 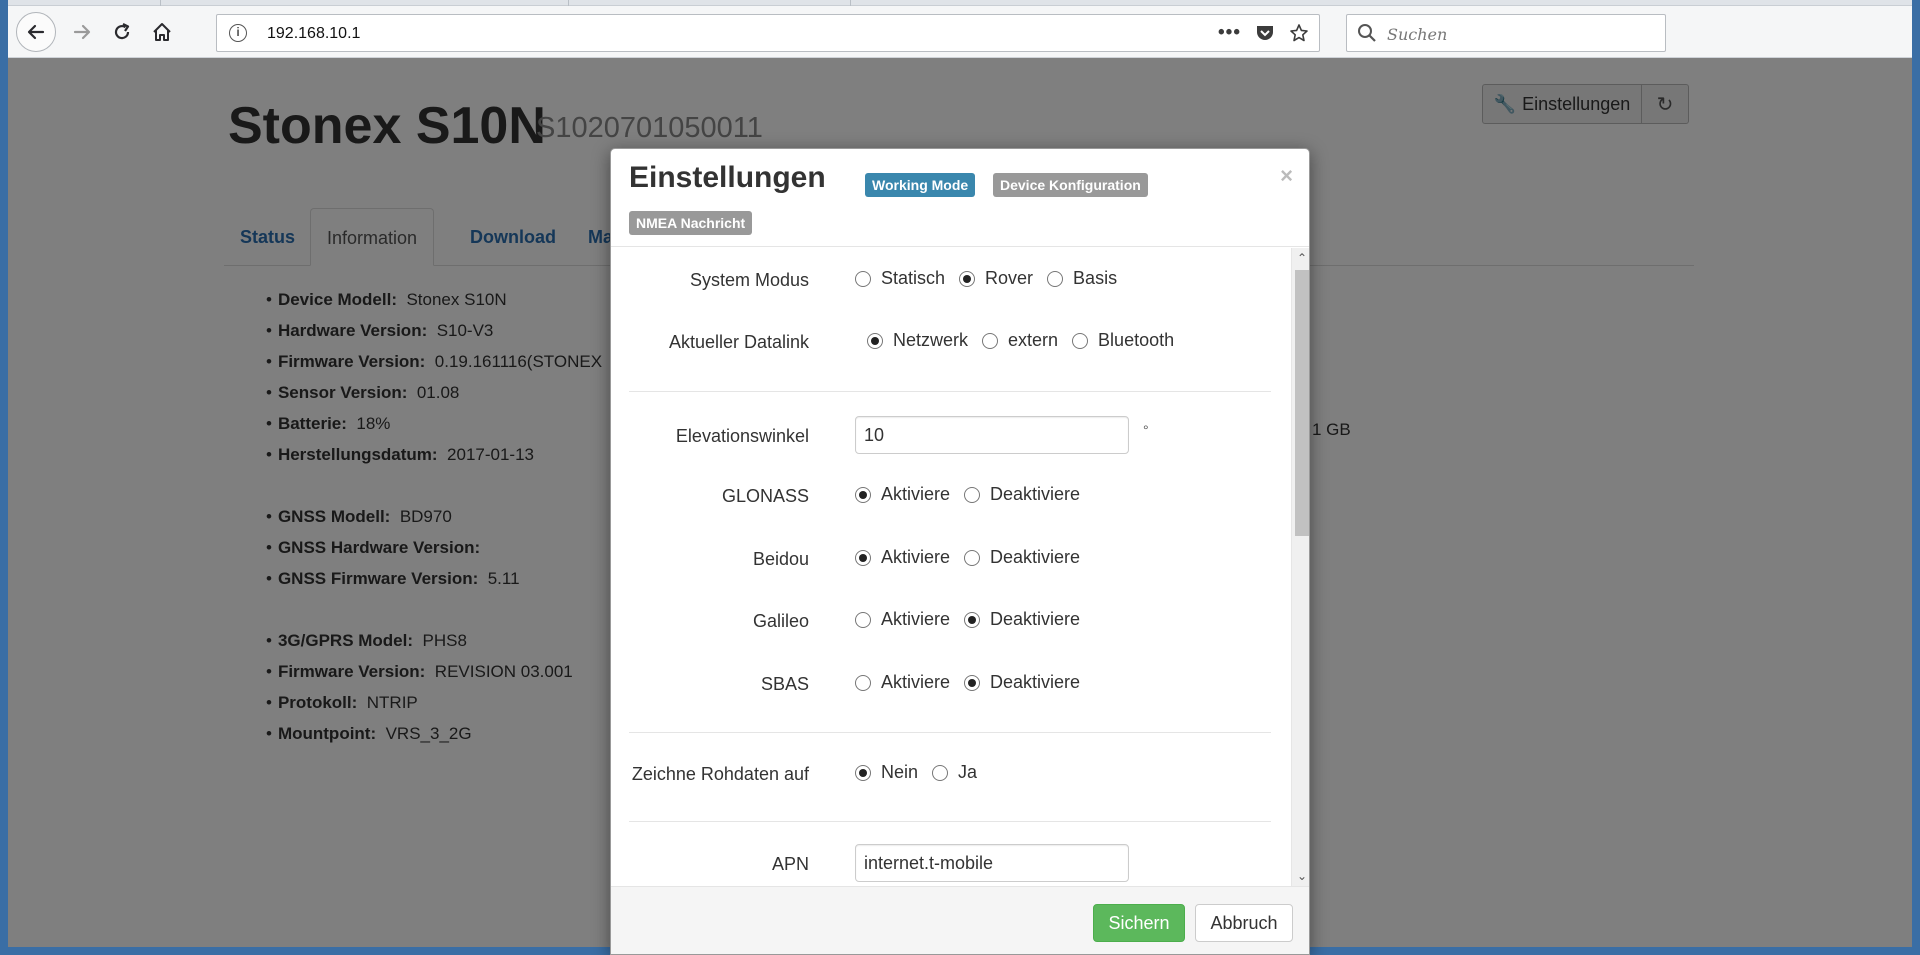 I want to click on elevation-input: 10, so click(x=992, y=435).